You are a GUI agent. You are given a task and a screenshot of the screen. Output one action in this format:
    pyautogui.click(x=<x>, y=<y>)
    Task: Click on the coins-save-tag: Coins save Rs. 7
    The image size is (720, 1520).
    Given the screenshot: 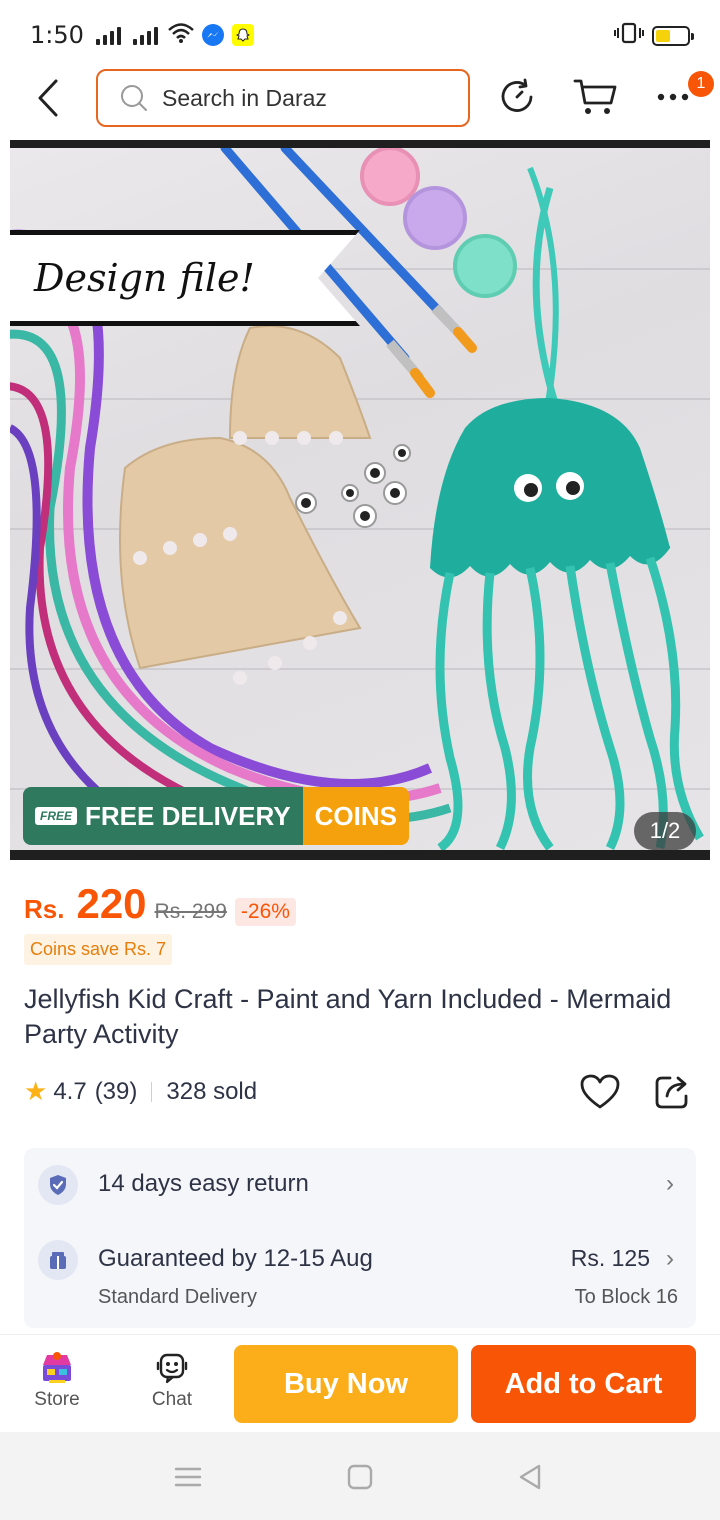 What is the action you would take?
    pyautogui.click(x=98, y=949)
    